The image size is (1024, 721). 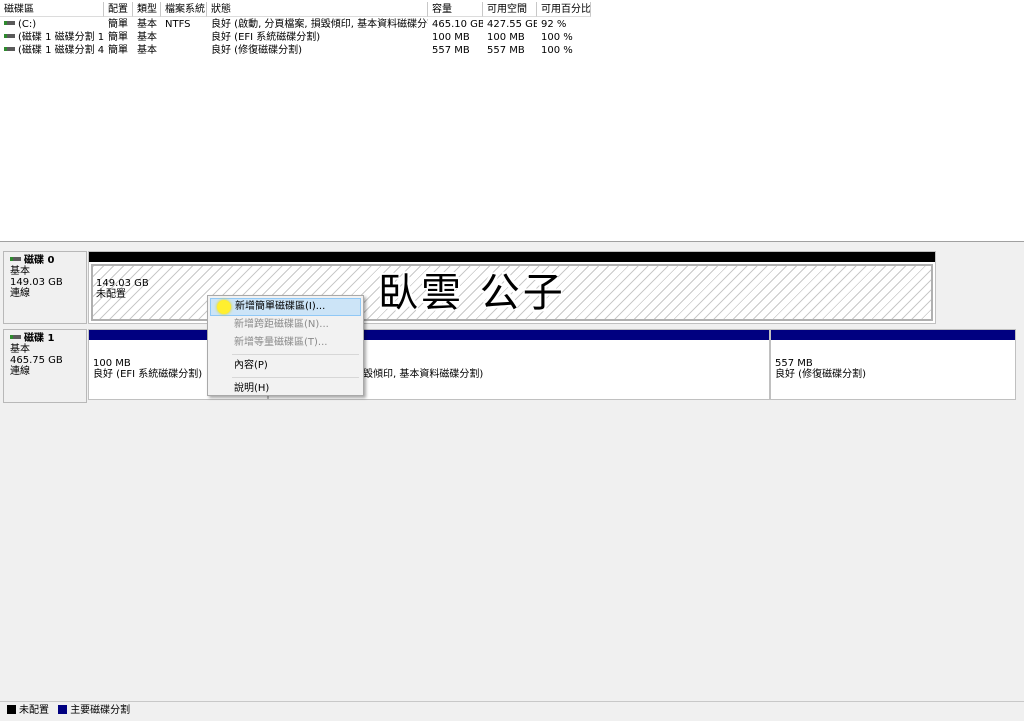 I want to click on column-header-layout: 配置, so click(x=118, y=9).